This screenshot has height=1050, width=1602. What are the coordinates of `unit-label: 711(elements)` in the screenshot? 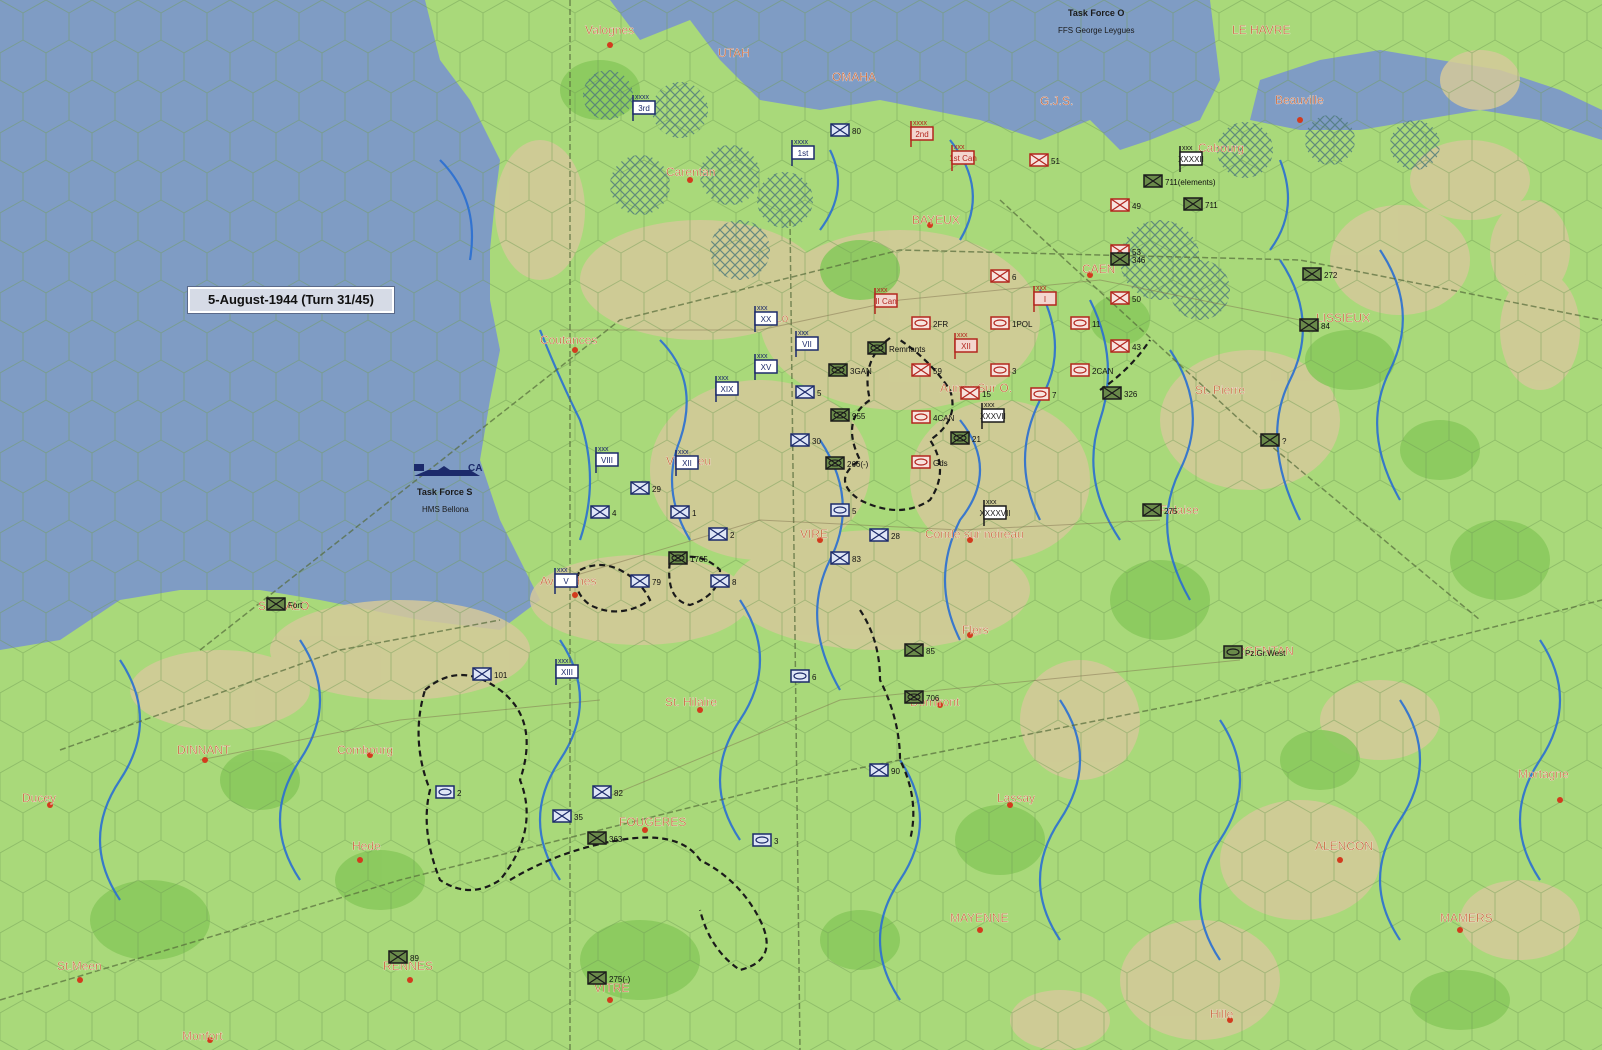 It's located at (1190, 182).